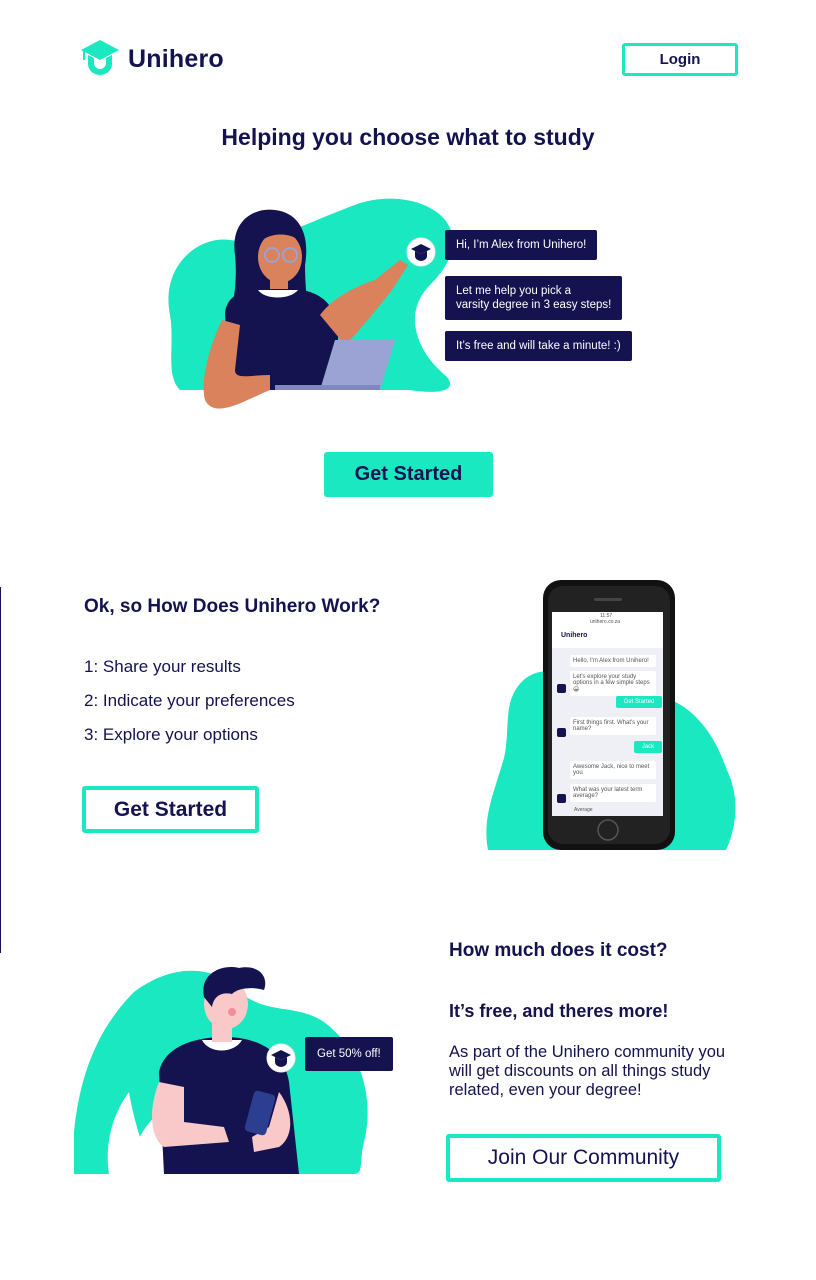 Image resolution: width=816 pixels, height=1280 pixels. Describe the element at coordinates (189, 700) in the screenshot. I see `step-item: 2: Indicate your preferences` at that location.